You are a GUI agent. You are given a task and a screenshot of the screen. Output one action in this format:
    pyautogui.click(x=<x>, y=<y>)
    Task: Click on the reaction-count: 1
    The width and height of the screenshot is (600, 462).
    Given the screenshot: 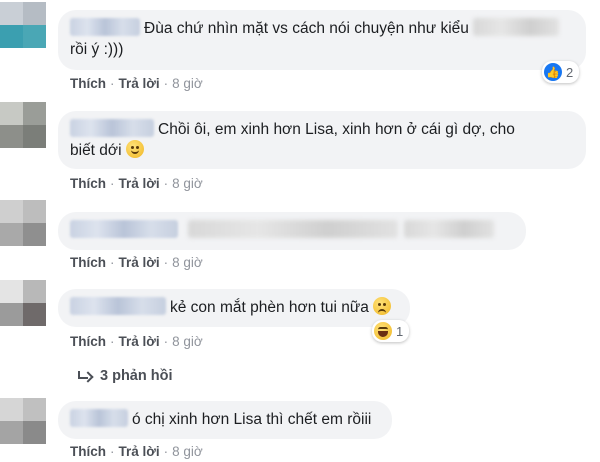 What is the action you would take?
    pyautogui.click(x=400, y=331)
    